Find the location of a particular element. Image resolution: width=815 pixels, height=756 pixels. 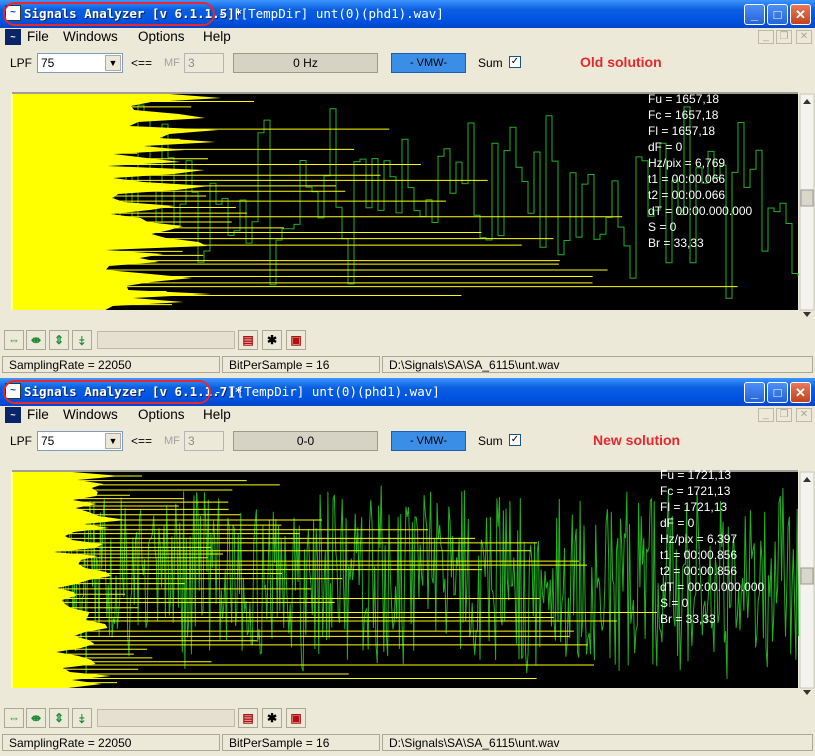

sum-label: Sum is located at coordinates (490, 441).